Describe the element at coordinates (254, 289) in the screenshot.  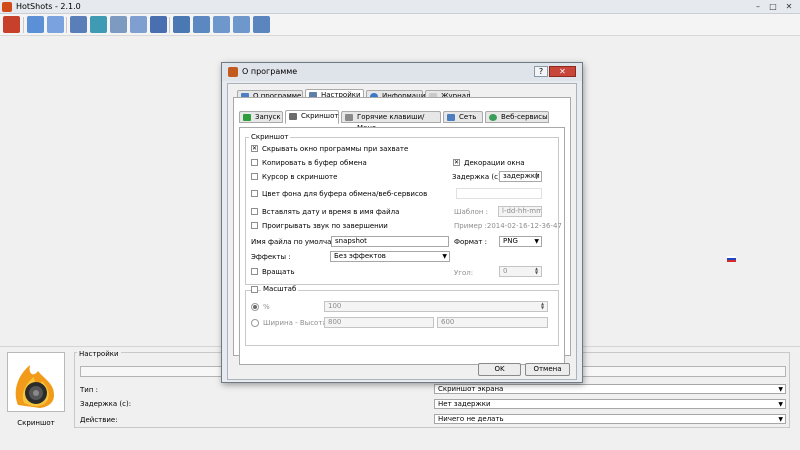
I see `scale-checkbox` at that location.